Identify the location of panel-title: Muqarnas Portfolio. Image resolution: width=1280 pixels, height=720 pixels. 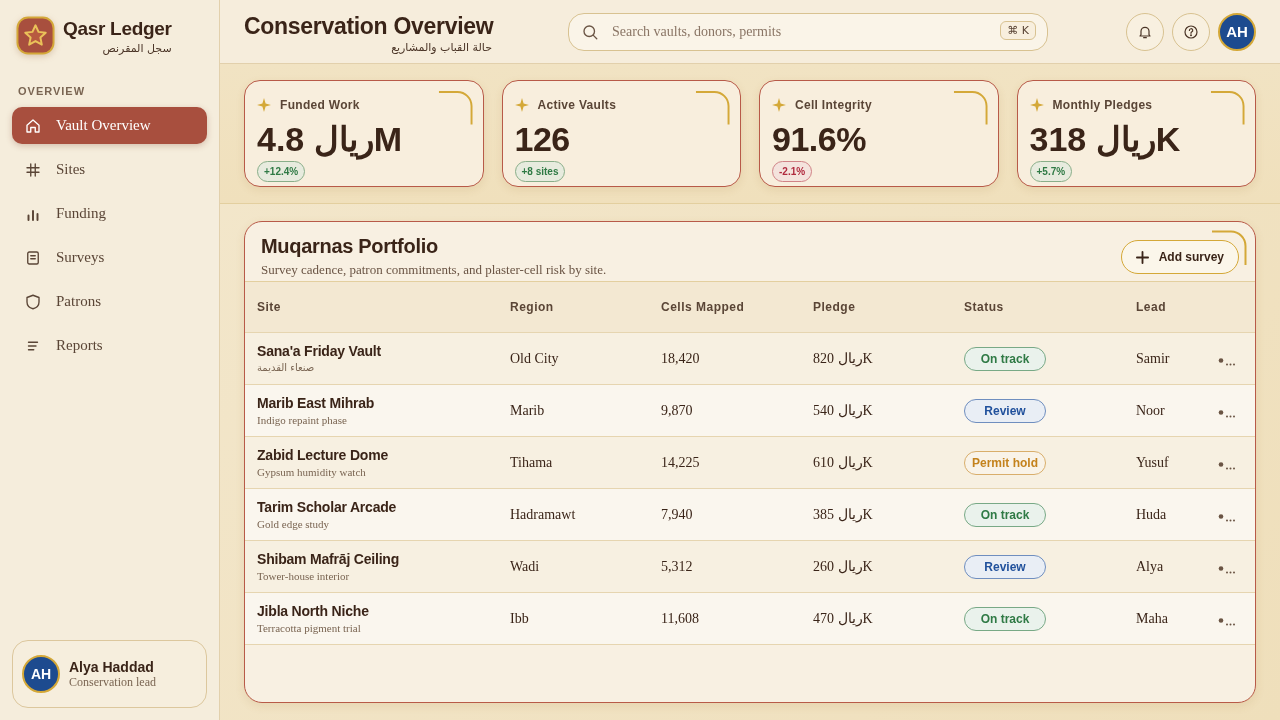
(349, 246).